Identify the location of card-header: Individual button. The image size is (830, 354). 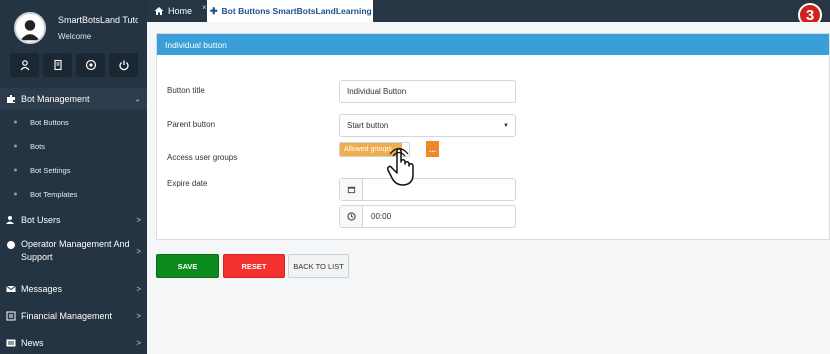
(493, 44).